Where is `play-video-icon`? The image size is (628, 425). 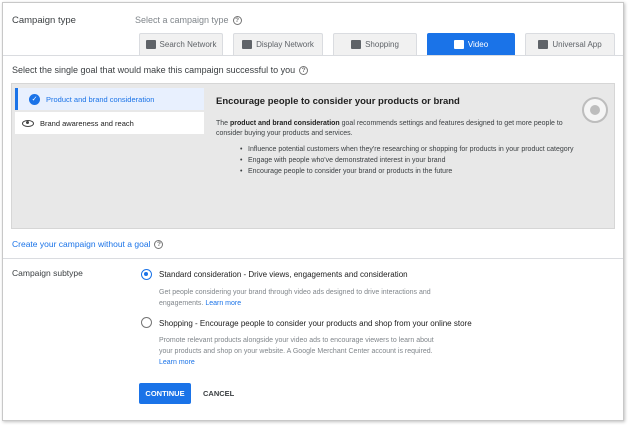
play-video-icon is located at coordinates (595, 110).